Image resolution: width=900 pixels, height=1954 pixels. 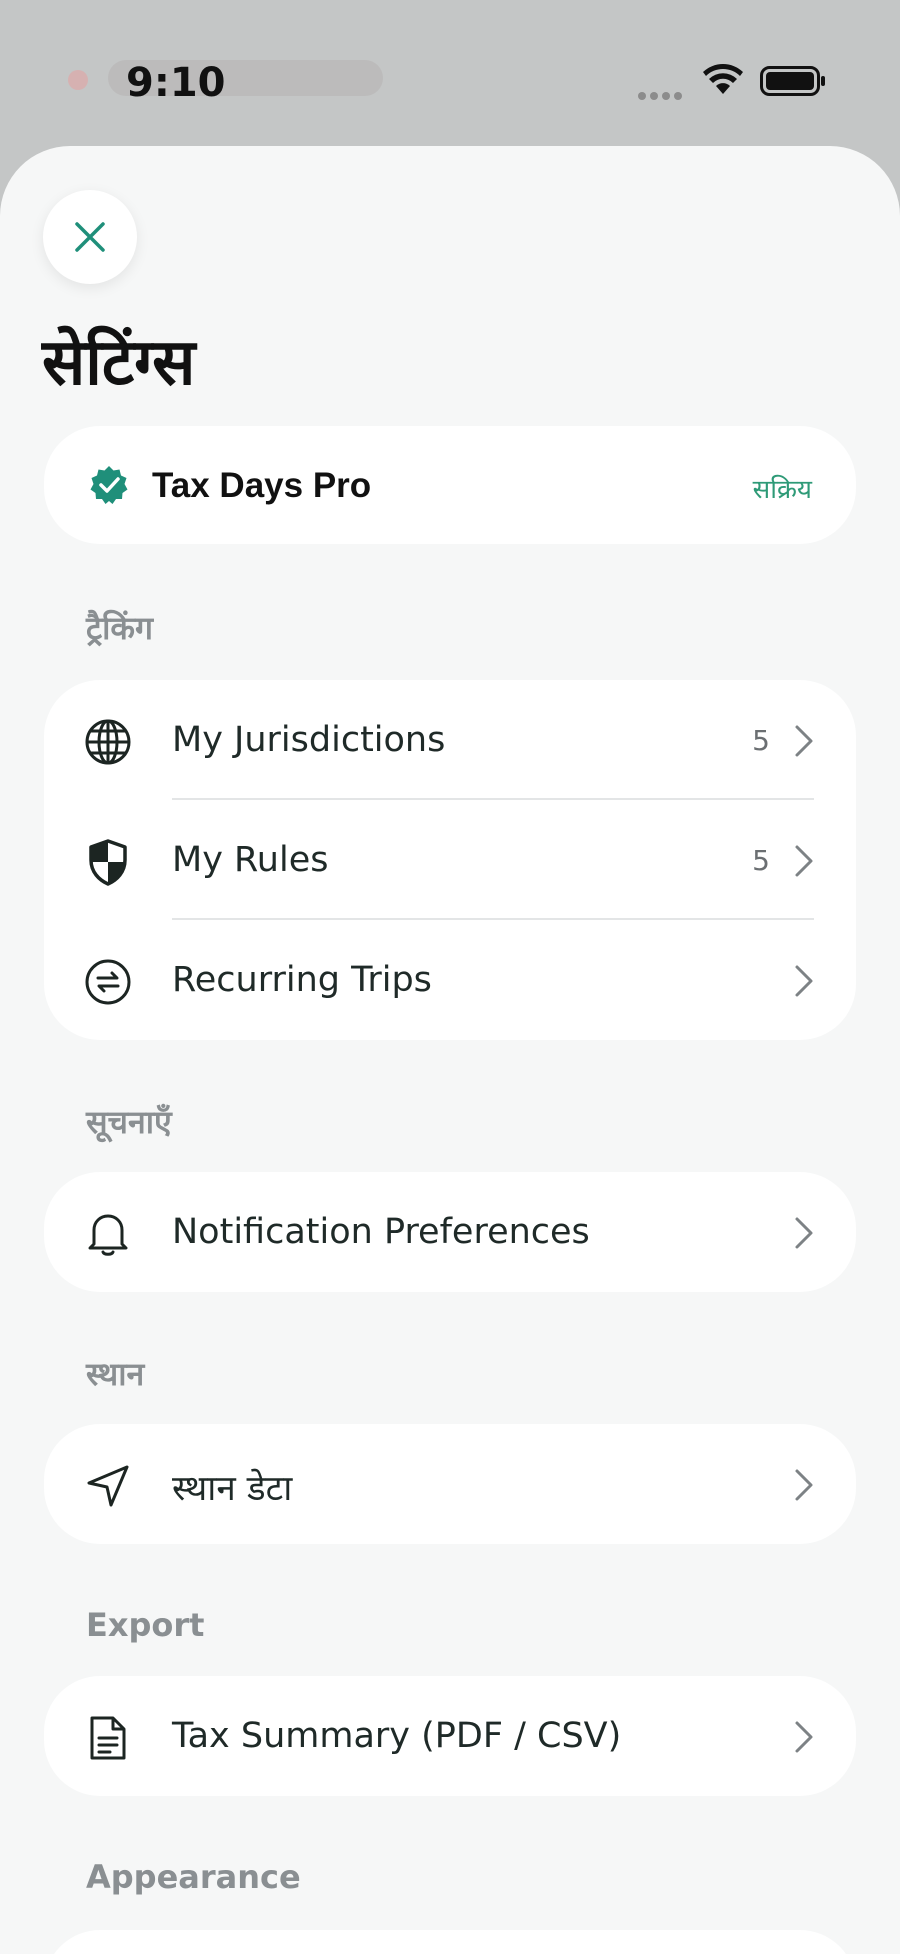 I want to click on location-card: स्थान डेटा, so click(x=450, y=1484).